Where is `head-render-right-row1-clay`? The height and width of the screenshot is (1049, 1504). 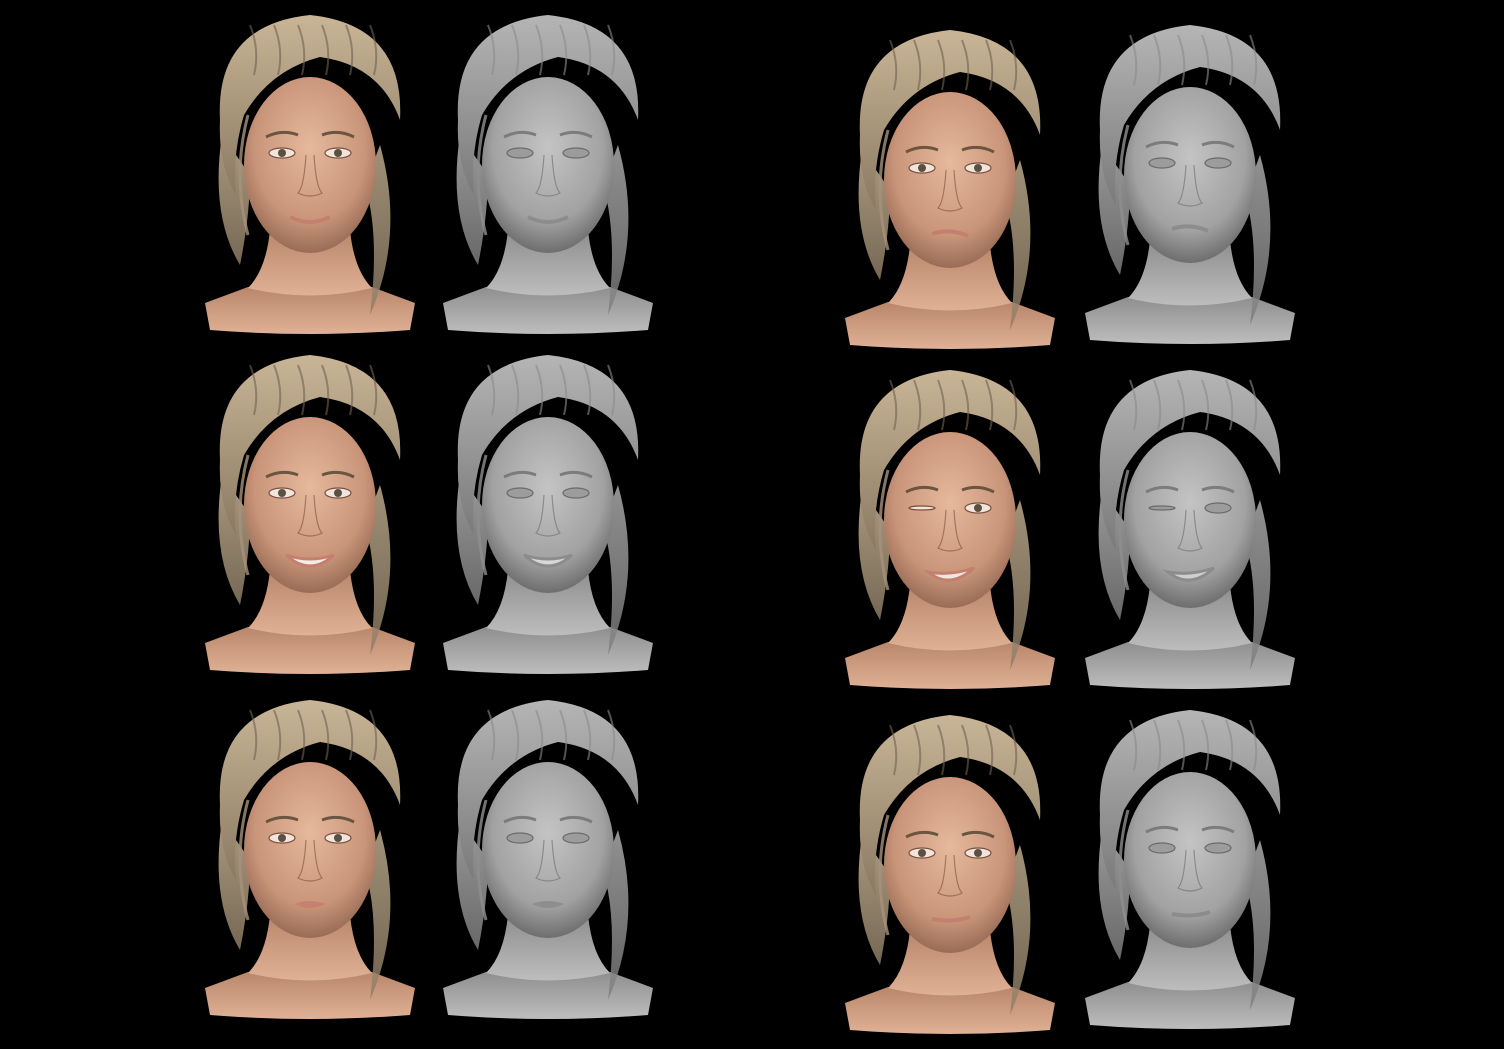 head-render-right-row1-clay is located at coordinates (1190, 184).